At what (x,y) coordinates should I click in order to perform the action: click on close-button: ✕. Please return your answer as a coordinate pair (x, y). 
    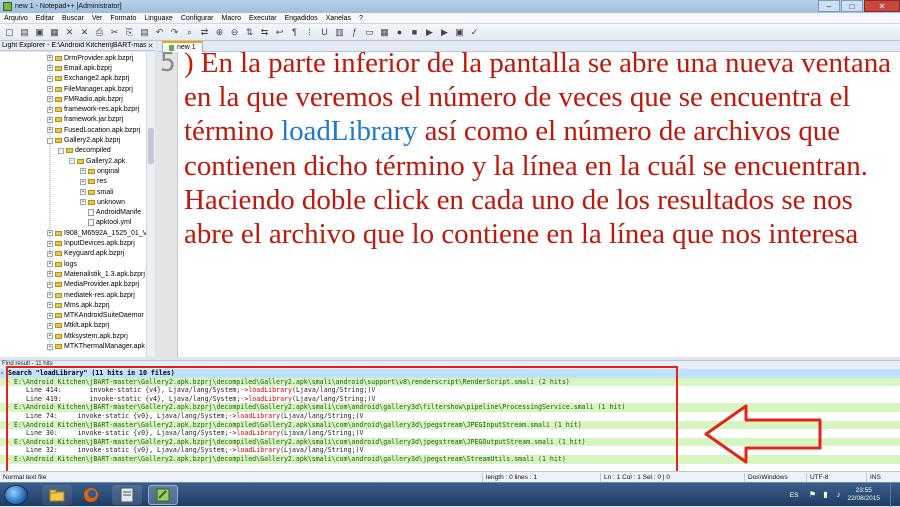
    Looking at the image, I should click on (882, 6).